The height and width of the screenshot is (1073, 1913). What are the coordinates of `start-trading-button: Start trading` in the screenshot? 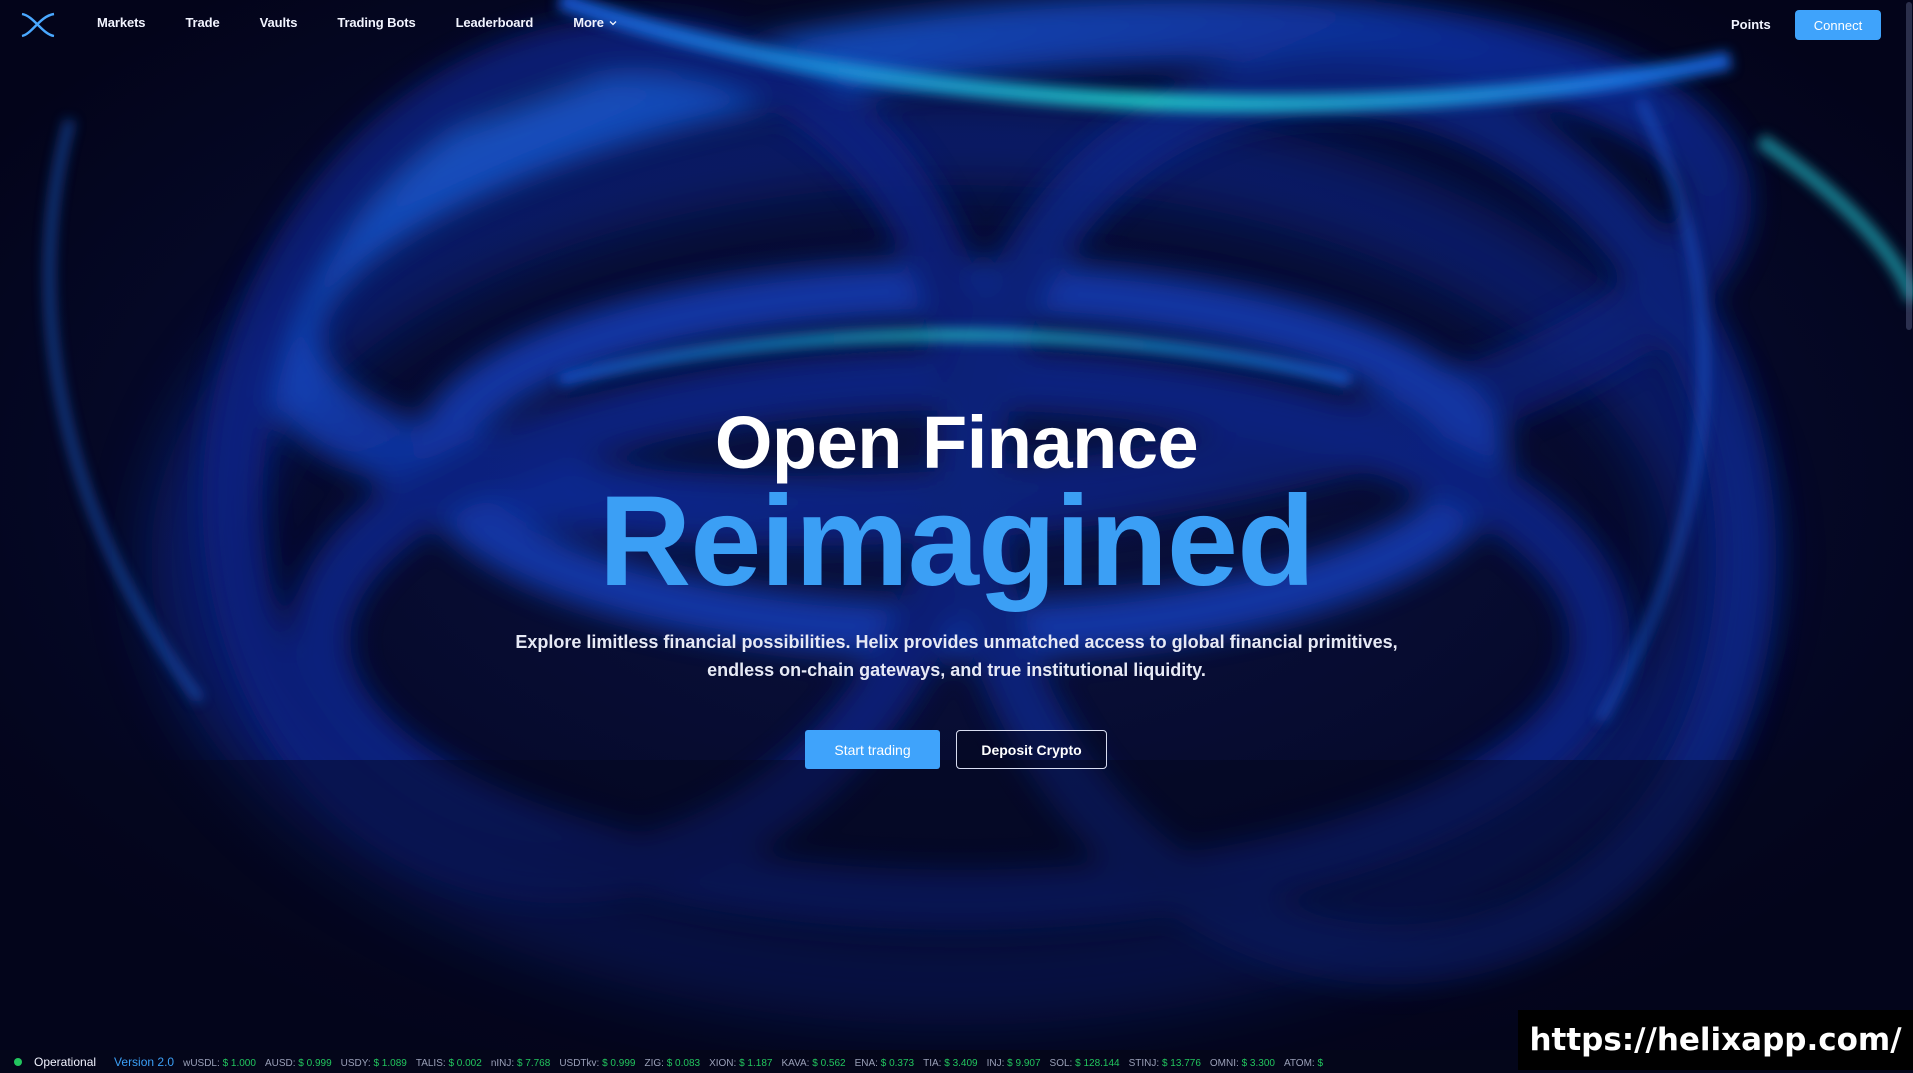 It's located at (872, 749).